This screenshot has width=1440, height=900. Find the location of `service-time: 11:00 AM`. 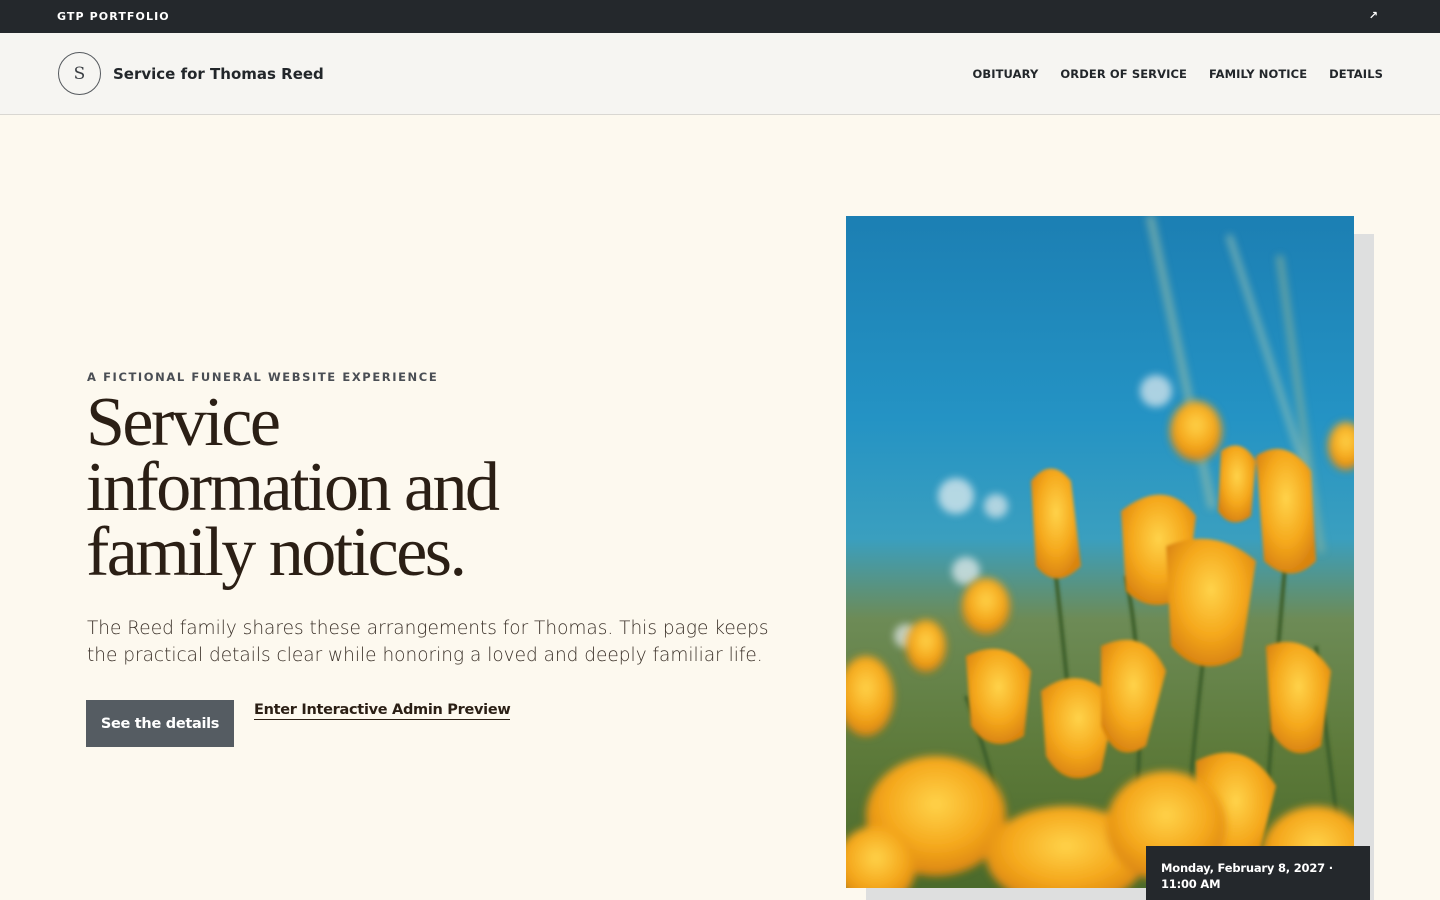

service-time: 11:00 AM is located at coordinates (1191, 884).